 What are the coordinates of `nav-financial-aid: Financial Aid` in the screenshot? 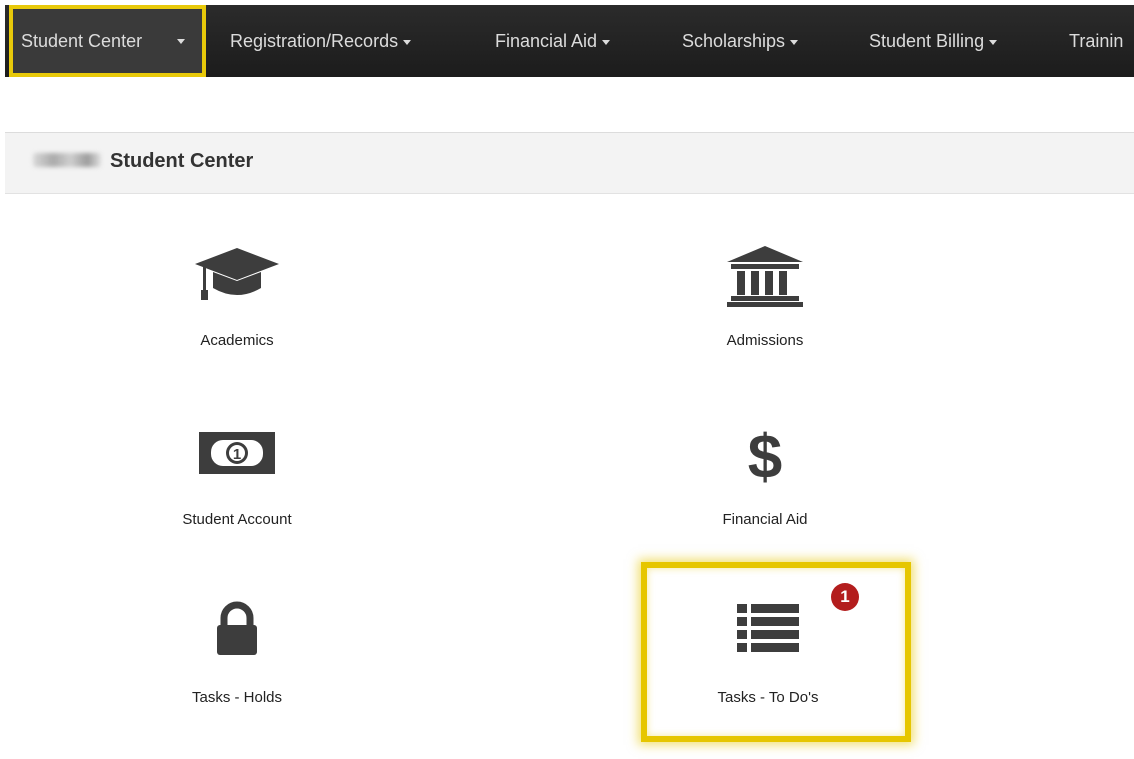 It's located at (553, 41).